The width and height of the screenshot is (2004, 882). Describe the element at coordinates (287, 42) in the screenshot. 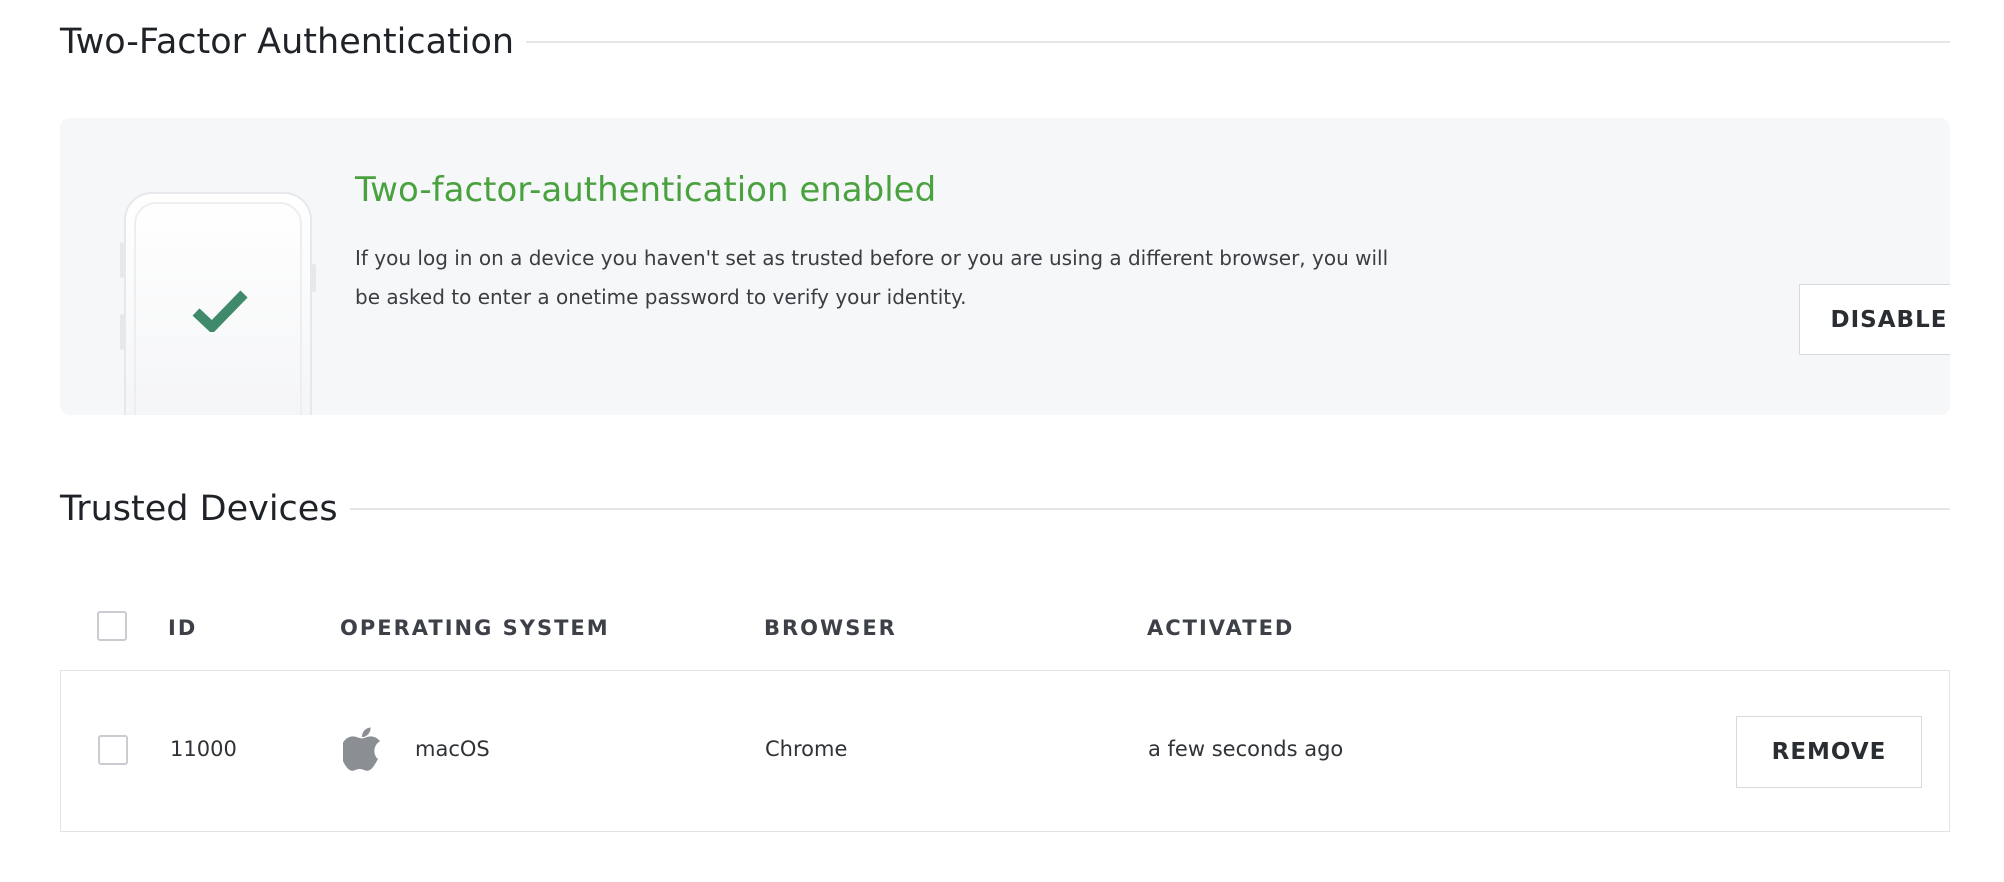

I see `two-factor-section-title: Two-Factor Authentication` at that location.